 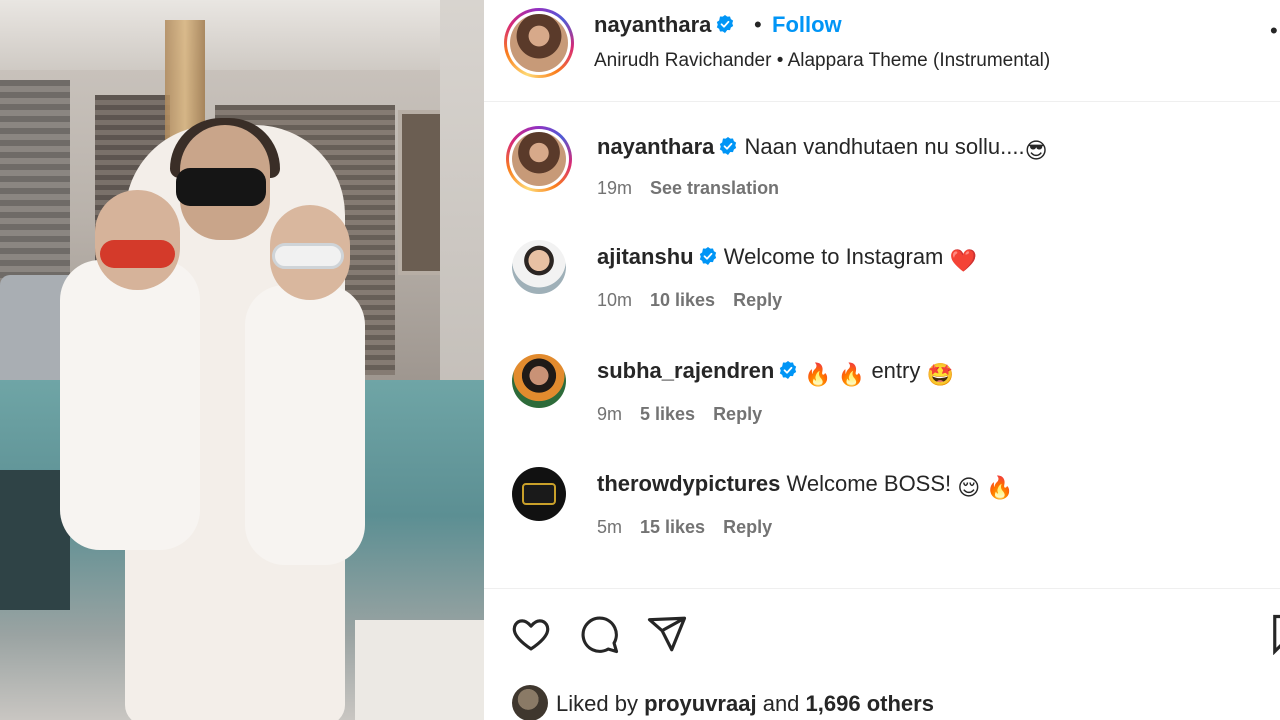 I want to click on fire-emoji-icon: 🔥 🔥, so click(x=835, y=374).